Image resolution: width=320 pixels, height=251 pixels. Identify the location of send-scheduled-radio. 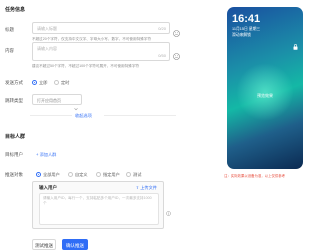
(56, 82).